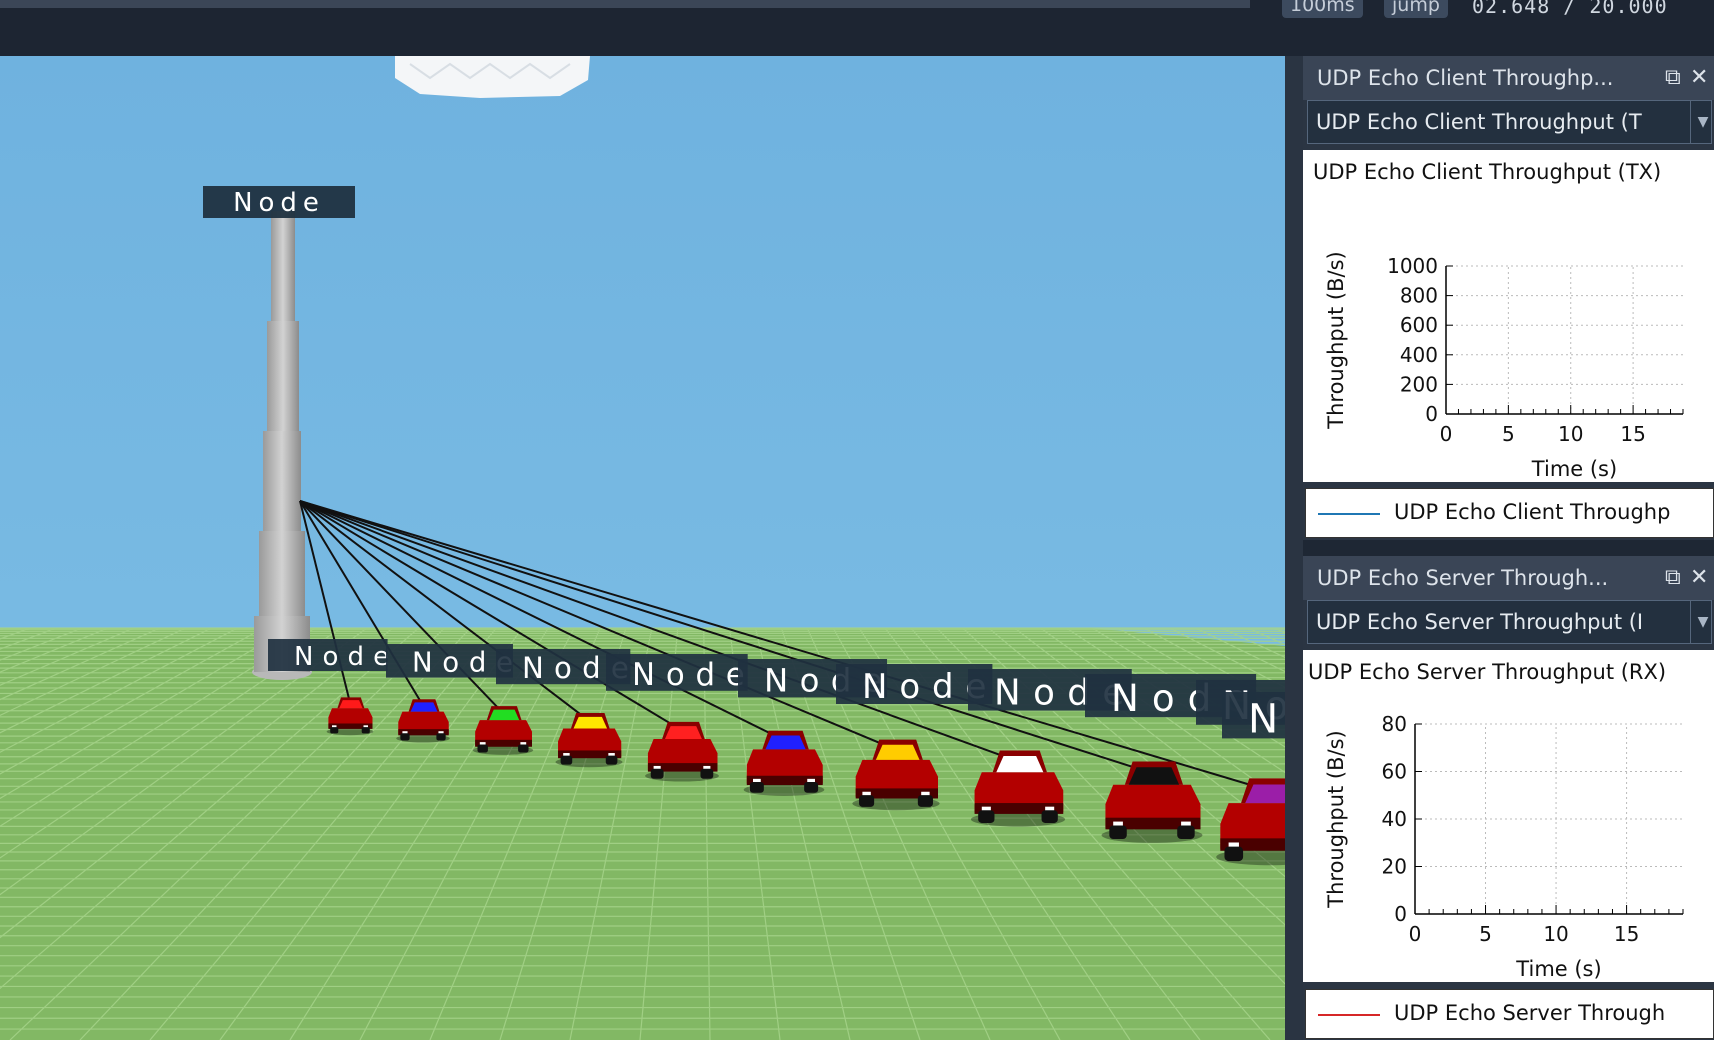 The height and width of the screenshot is (1040, 1714). I want to click on server-throughput-chart: 0 20 40 60 80 0 5 10 15 Time (s) Throughput (B/s), so click(1504, 846).